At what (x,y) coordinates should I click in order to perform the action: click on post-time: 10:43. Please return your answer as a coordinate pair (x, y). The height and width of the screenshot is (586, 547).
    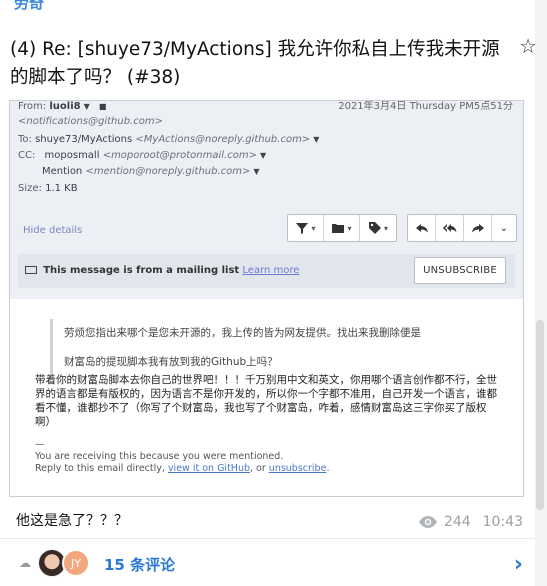
    Looking at the image, I should click on (502, 522).